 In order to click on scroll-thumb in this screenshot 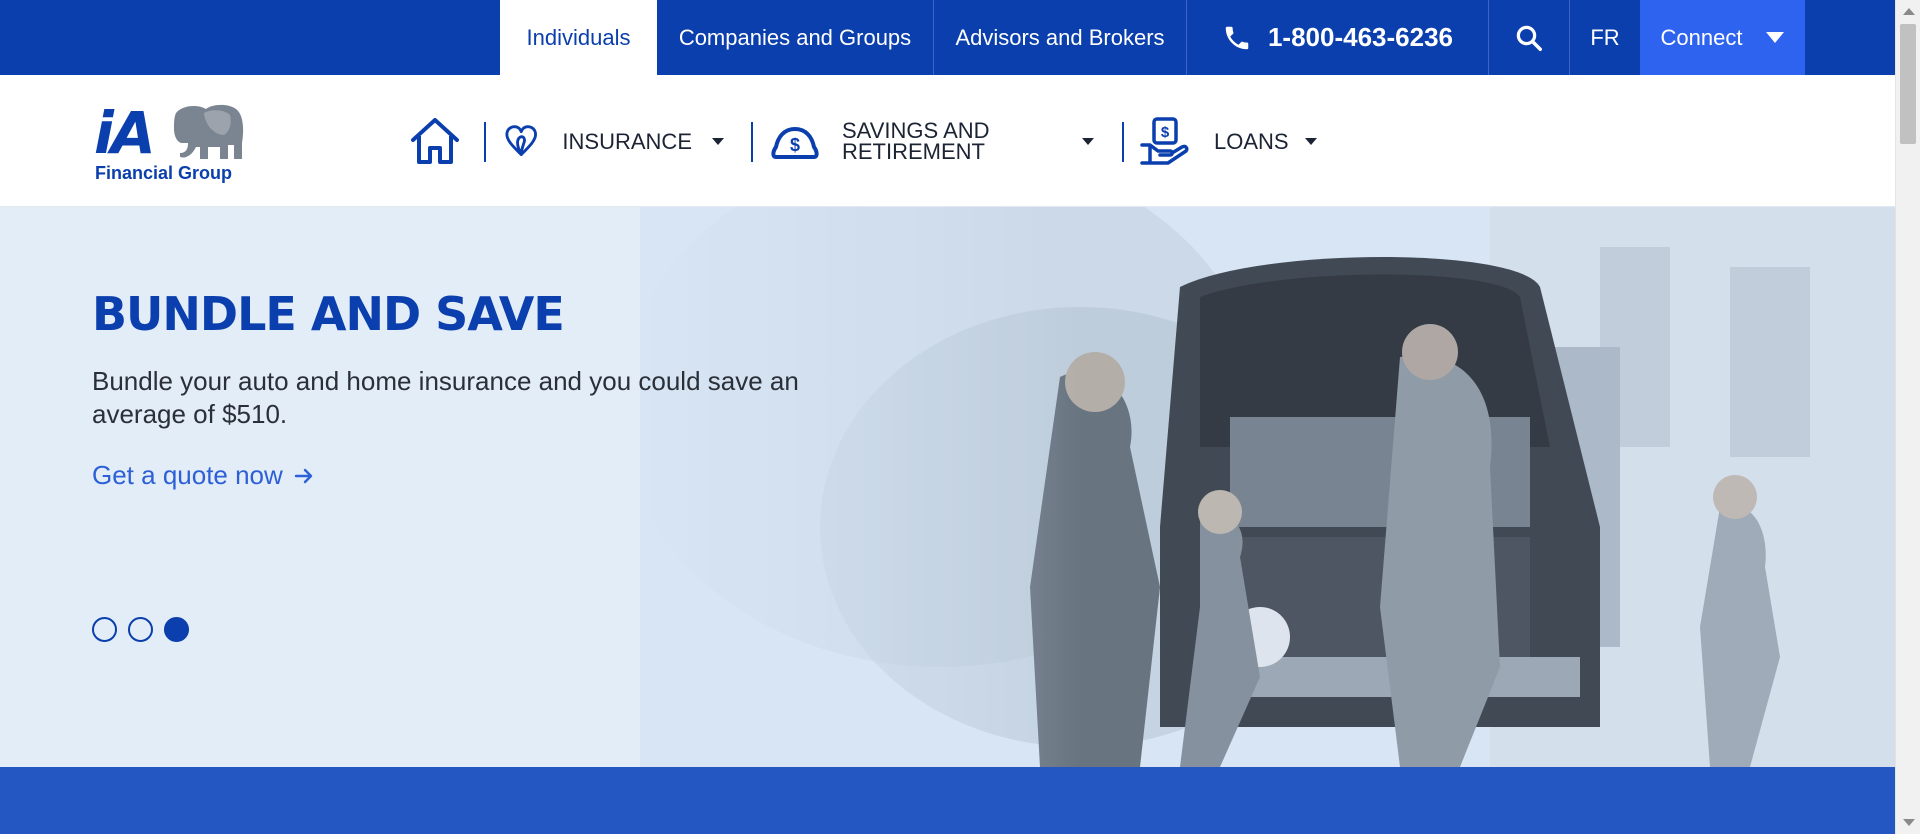, I will do `click(1908, 84)`.